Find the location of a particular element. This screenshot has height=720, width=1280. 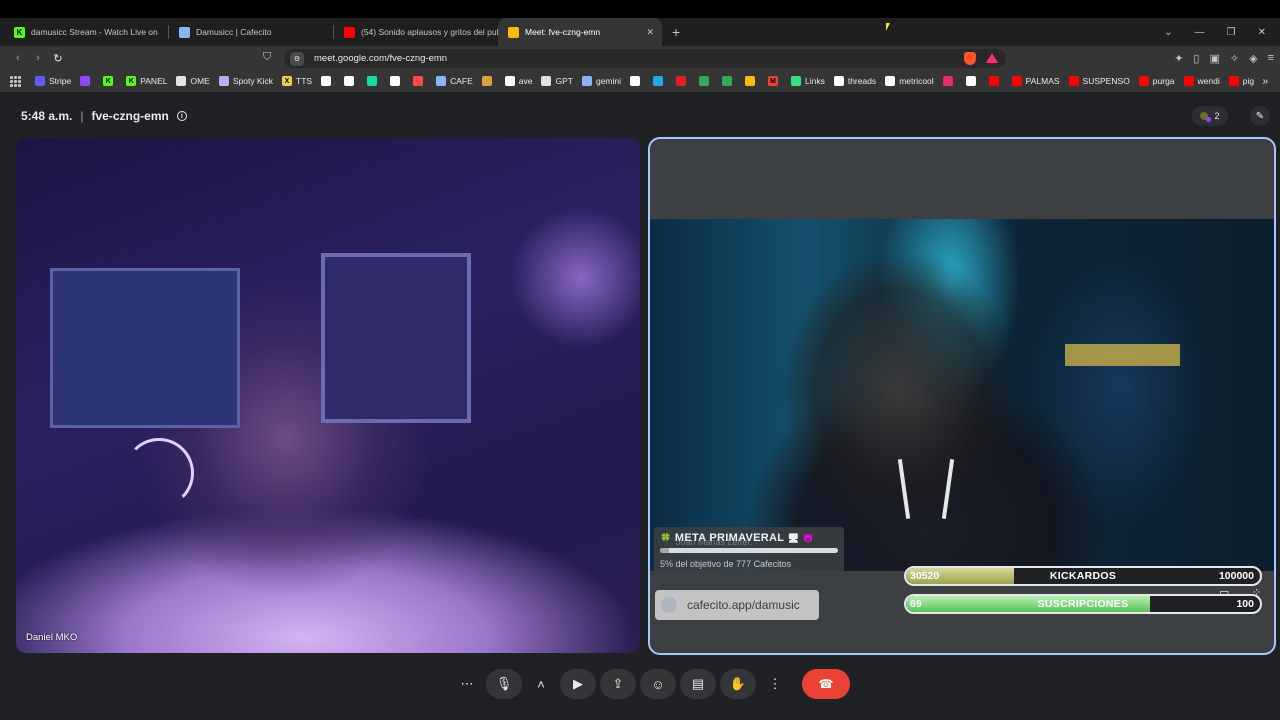

info-icon: i is located at coordinates (181, 116).